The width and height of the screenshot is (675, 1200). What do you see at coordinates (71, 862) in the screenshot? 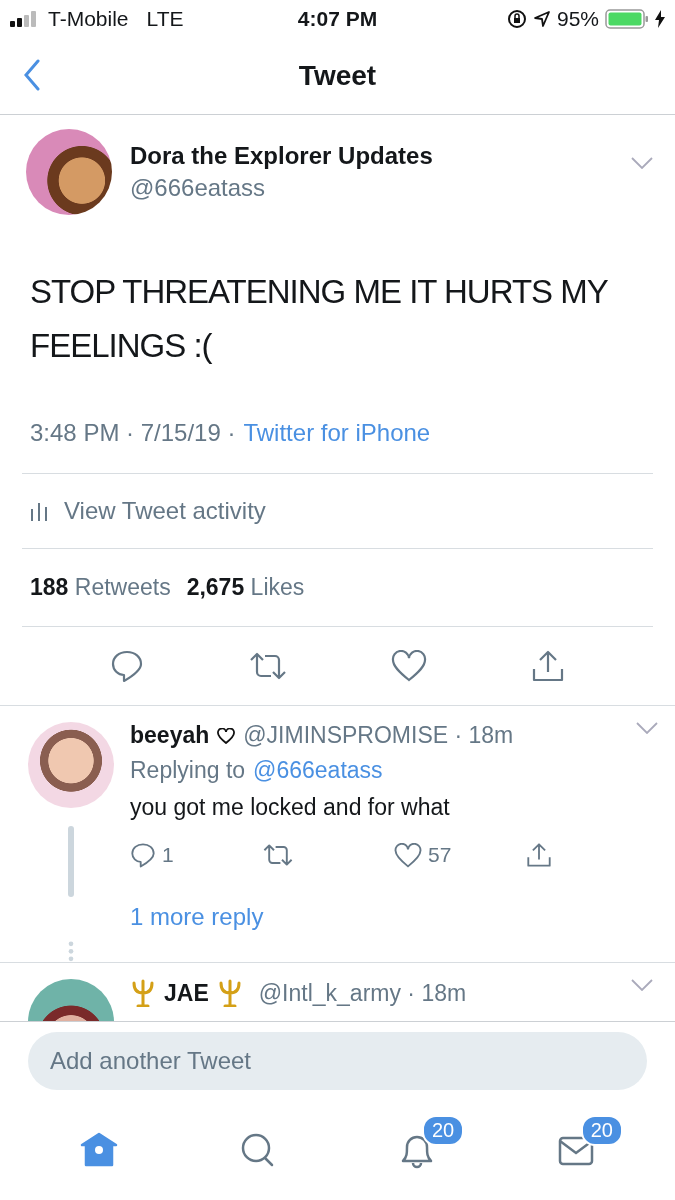
I see `thread-line` at bounding box center [71, 862].